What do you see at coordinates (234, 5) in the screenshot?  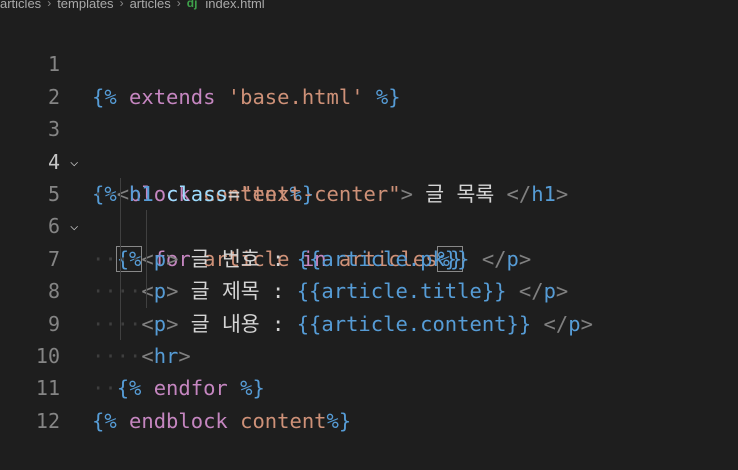 I see `crumb-file: index.html` at bounding box center [234, 5].